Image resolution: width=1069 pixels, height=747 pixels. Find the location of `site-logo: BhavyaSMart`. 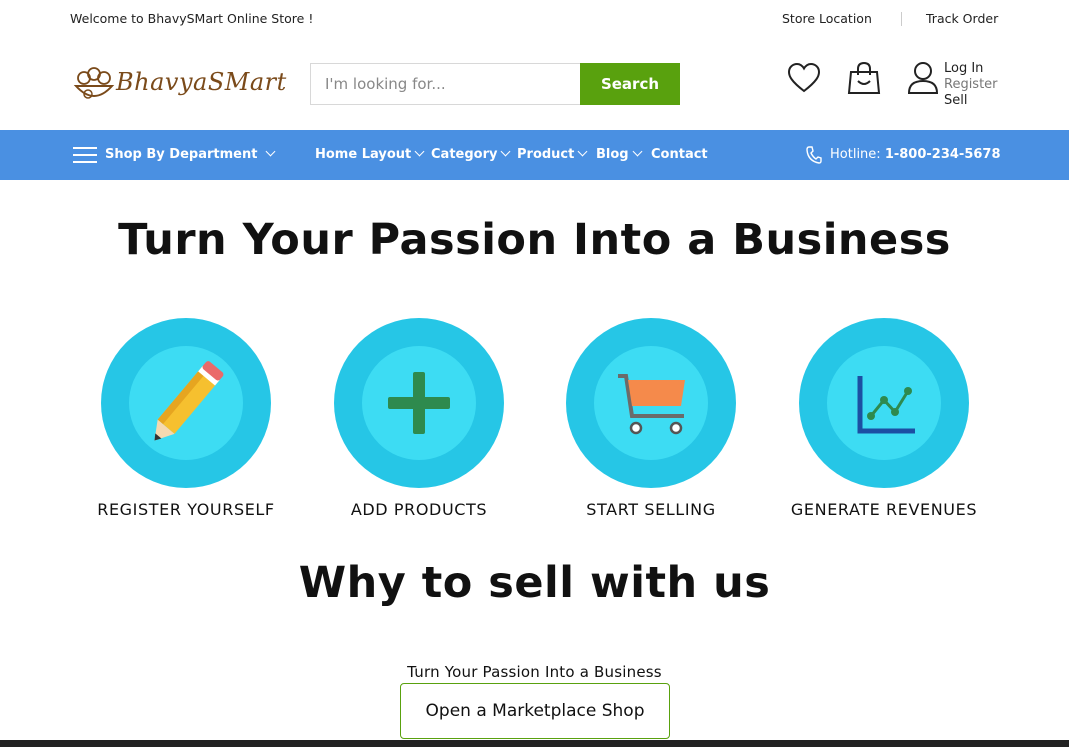

site-logo: BhavyaSMart is located at coordinates (179, 84).